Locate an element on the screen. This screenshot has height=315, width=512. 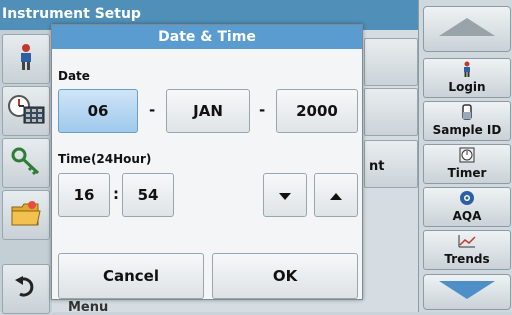
year-field: 2000 is located at coordinates (317, 111).